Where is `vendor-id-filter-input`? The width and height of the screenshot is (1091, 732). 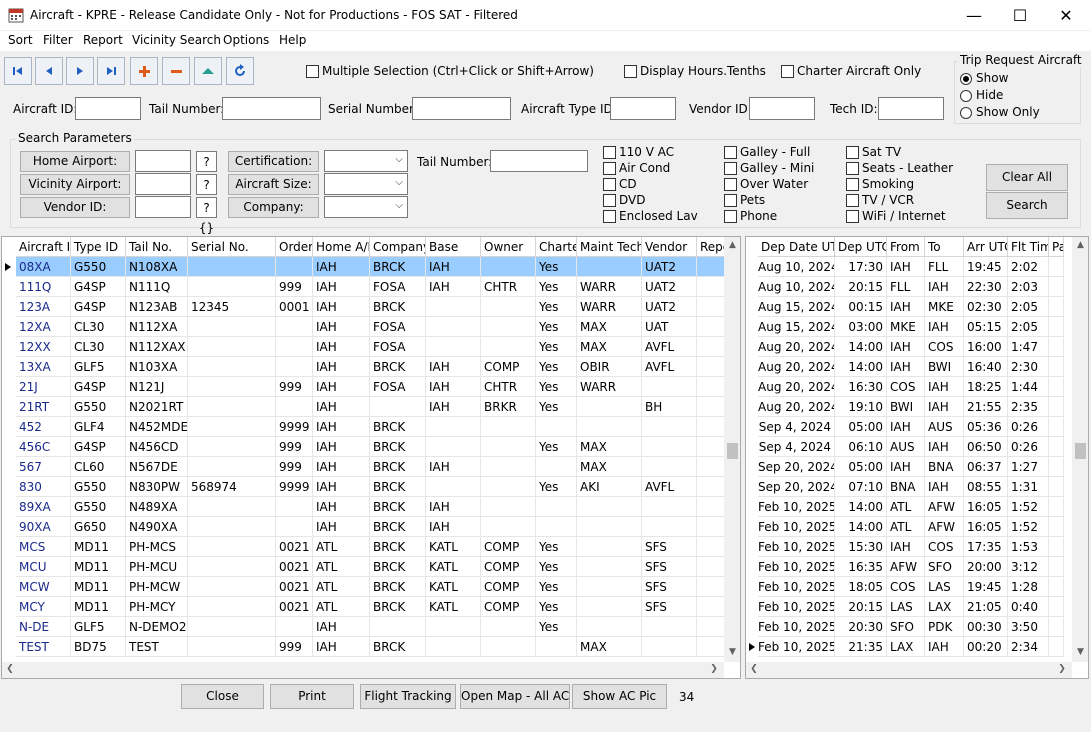
vendor-id-filter-input is located at coordinates (782, 108).